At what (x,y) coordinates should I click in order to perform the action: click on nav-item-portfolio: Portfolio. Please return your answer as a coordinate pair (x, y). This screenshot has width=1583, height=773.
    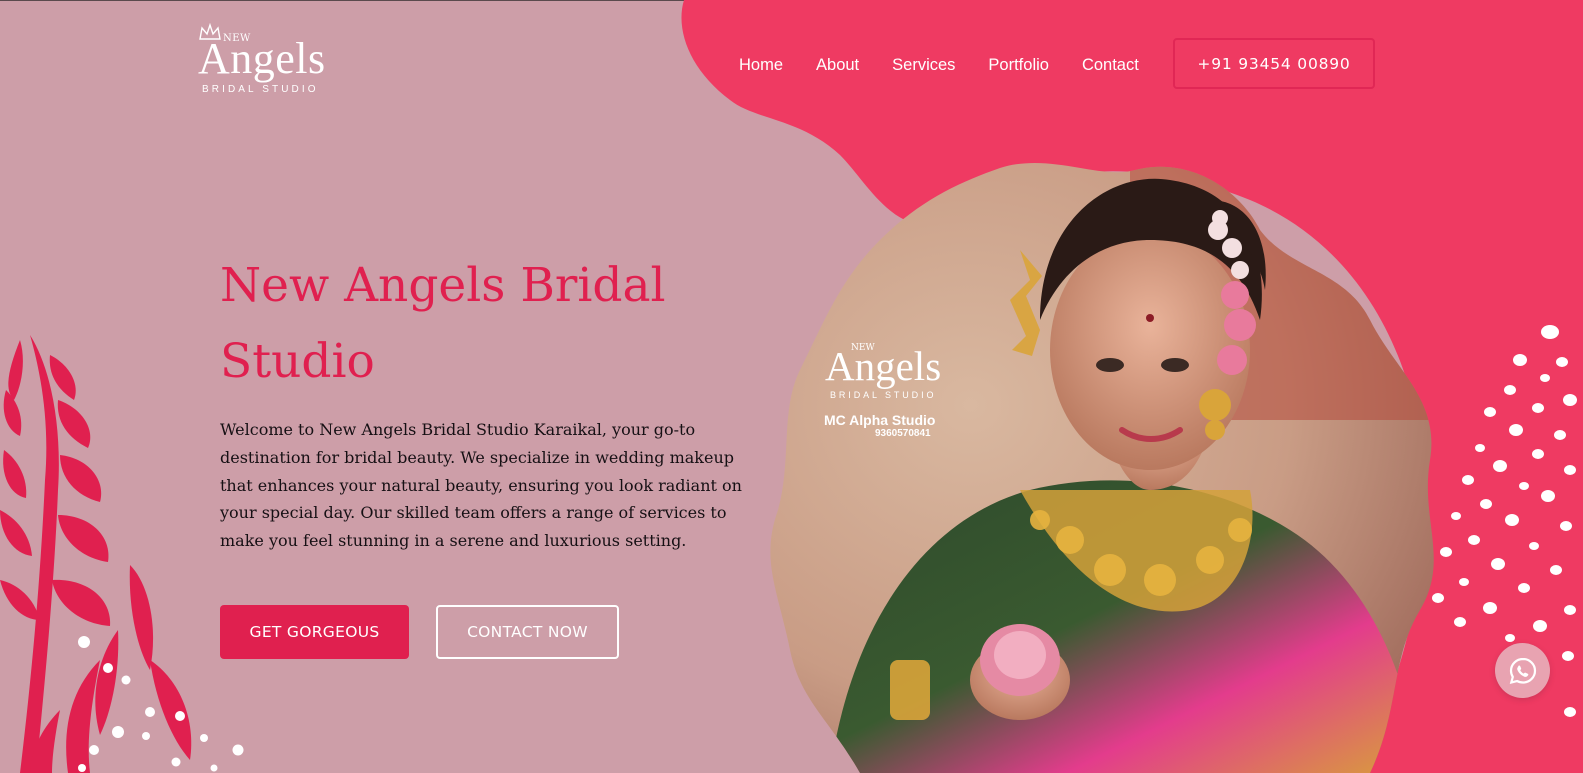
    Looking at the image, I should click on (1018, 65).